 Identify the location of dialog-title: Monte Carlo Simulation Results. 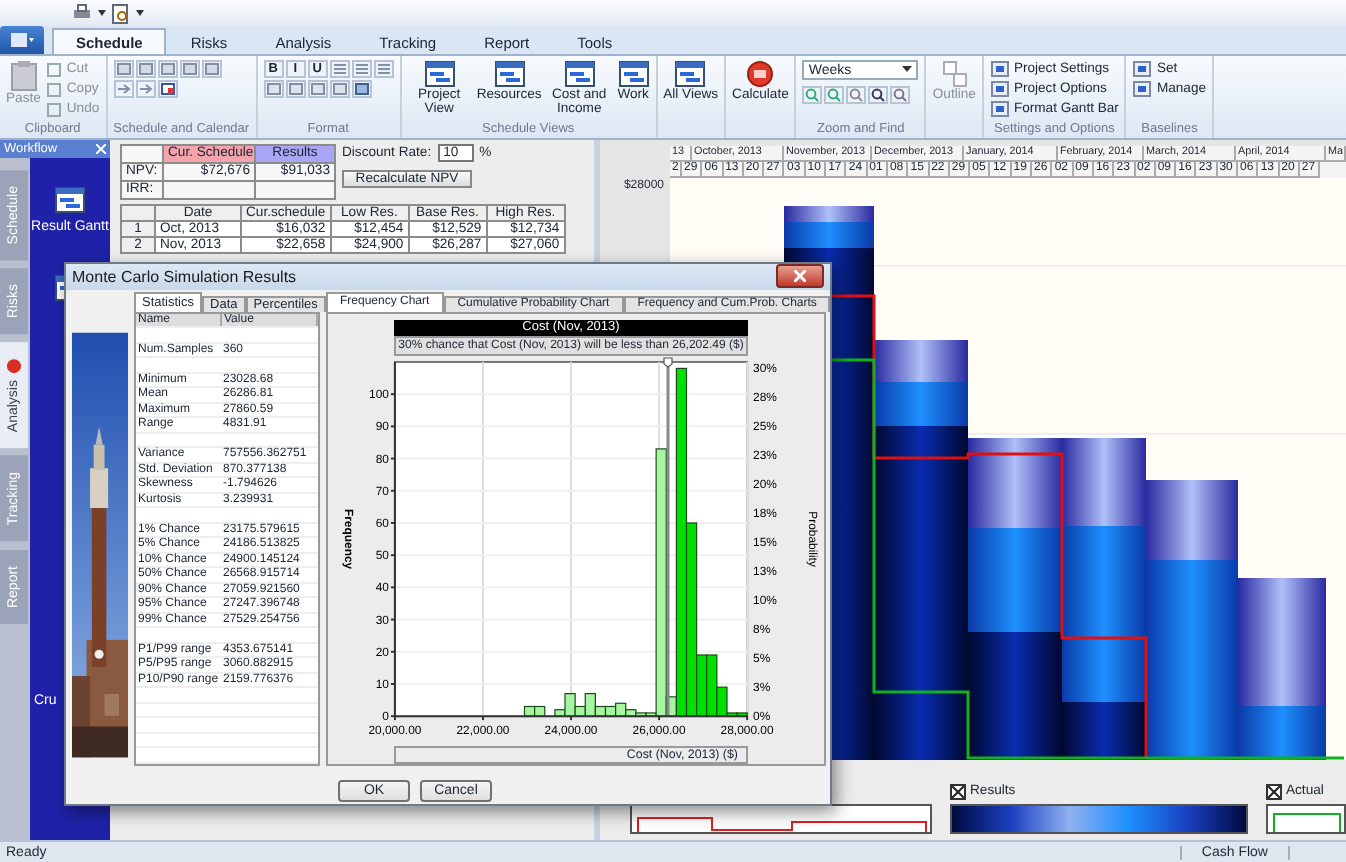
(184, 276).